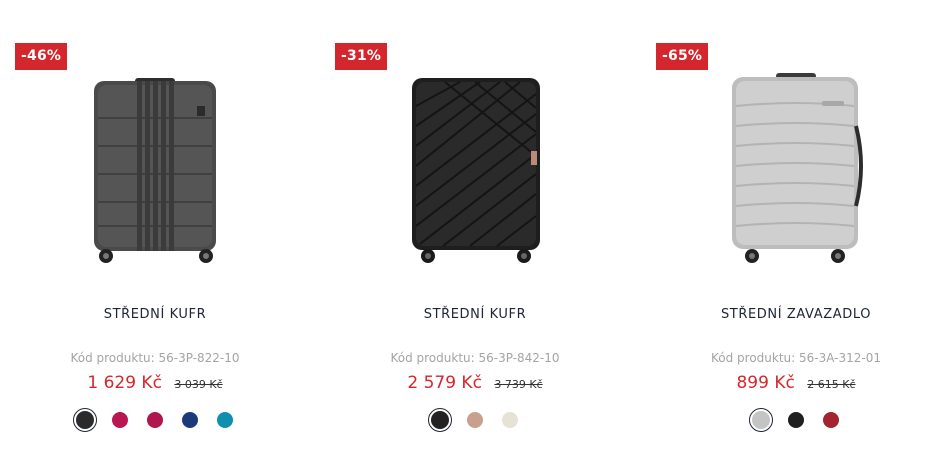 The image size is (925, 472). I want to click on current-price: 899 Kč, so click(765, 383).